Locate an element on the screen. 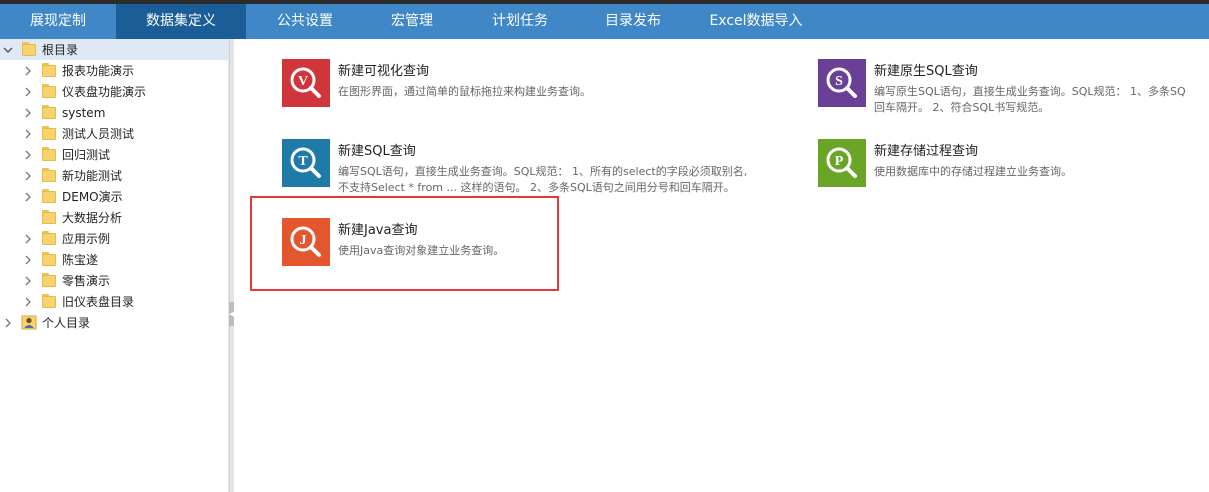 This screenshot has height=492, width=1209. stored-procedure-query-icon: P is located at coordinates (842, 163).